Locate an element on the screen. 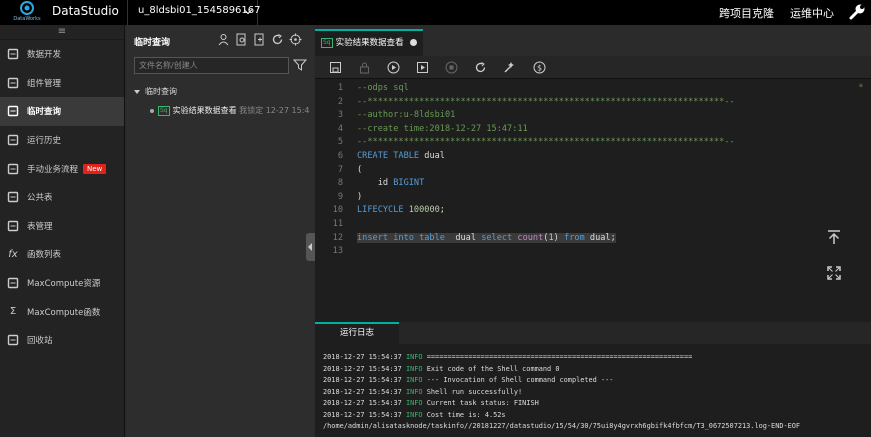 The height and width of the screenshot is (437, 871). tab-title: 实验结果数据查看 is located at coordinates (369, 43).